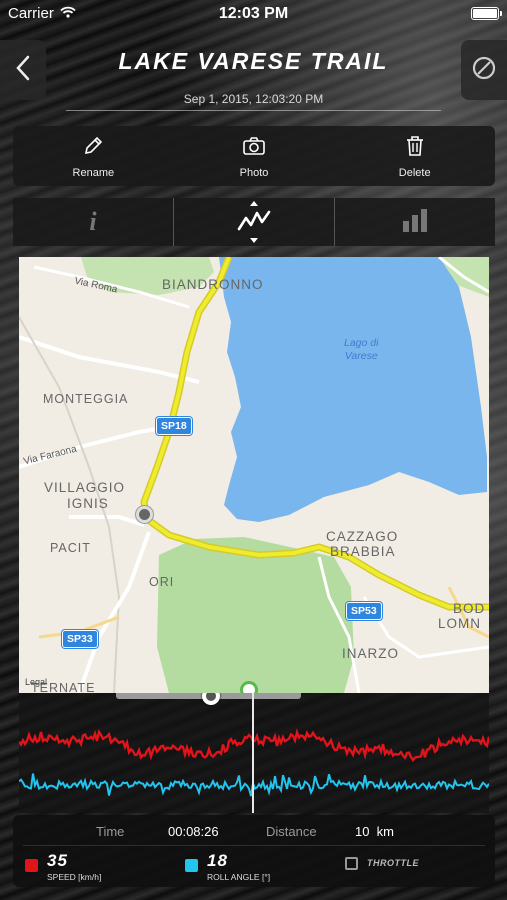 This screenshot has width=507, height=900. I want to click on photo-label: Photo, so click(254, 173).